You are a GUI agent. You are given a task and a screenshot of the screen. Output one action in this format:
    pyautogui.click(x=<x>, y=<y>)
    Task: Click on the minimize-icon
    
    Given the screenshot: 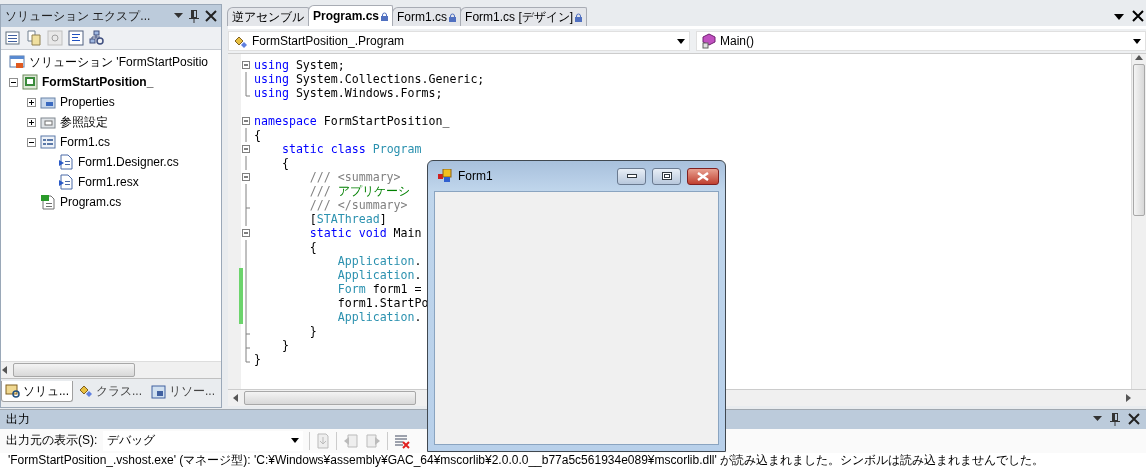 What is the action you would take?
    pyautogui.click(x=631, y=176)
    